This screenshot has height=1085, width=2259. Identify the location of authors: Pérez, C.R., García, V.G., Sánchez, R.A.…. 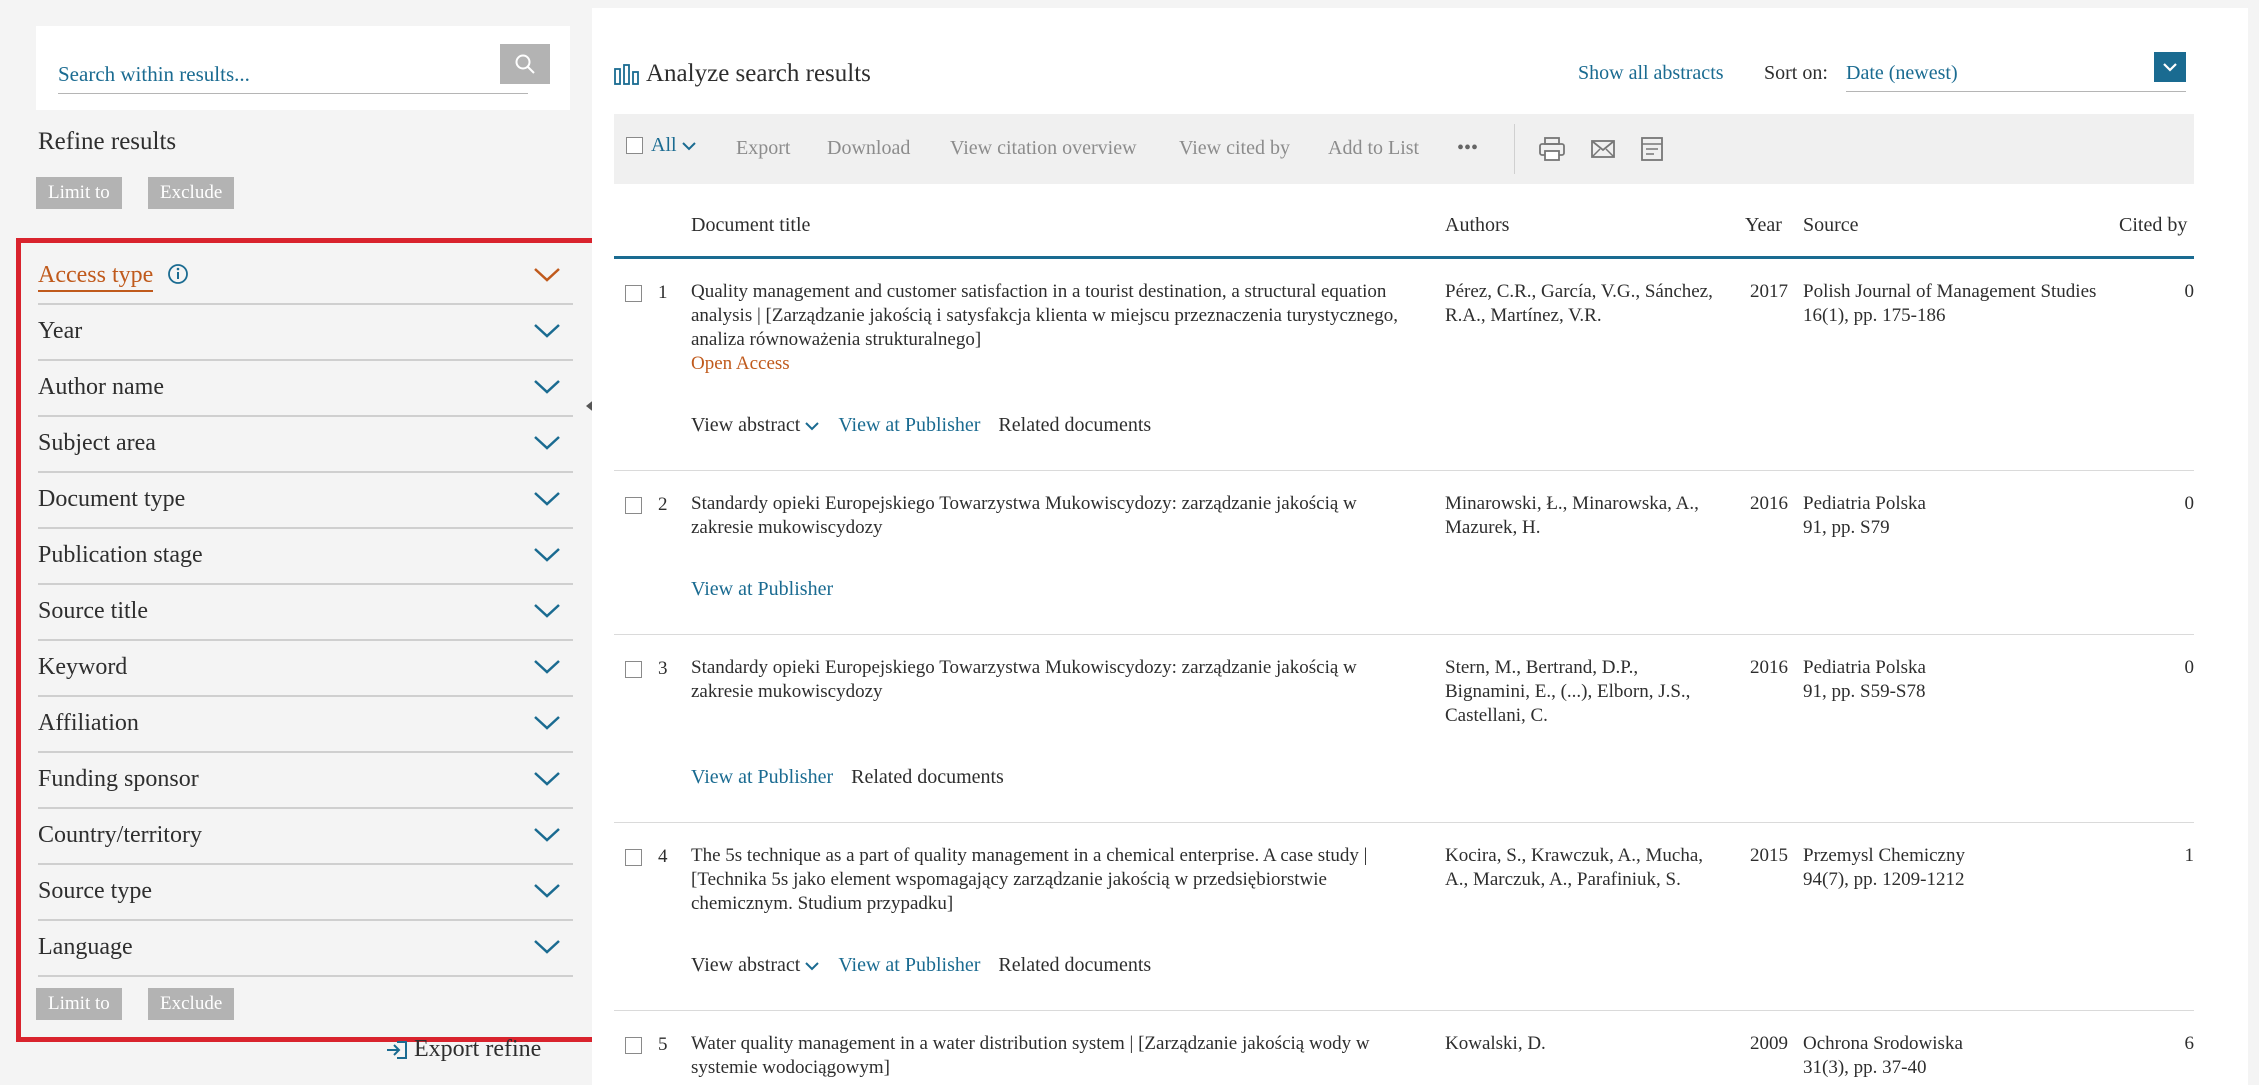
(1580, 304).